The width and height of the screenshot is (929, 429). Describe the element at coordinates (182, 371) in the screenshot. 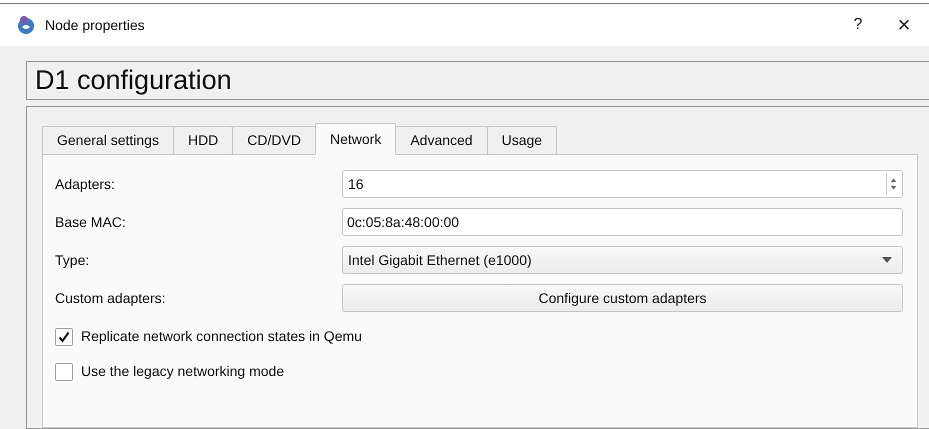

I see `checkbox-label: Use the legacy networking mode` at that location.